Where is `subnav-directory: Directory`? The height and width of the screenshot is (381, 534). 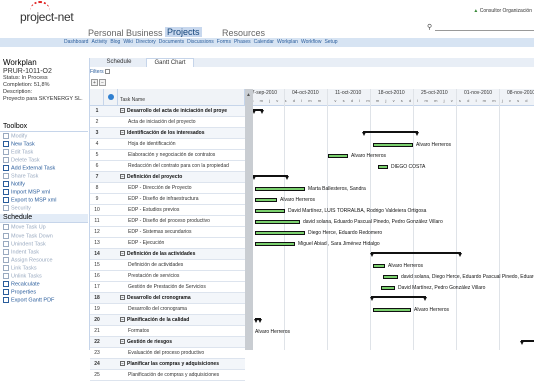
subnav-directory: Directory is located at coordinates (146, 42).